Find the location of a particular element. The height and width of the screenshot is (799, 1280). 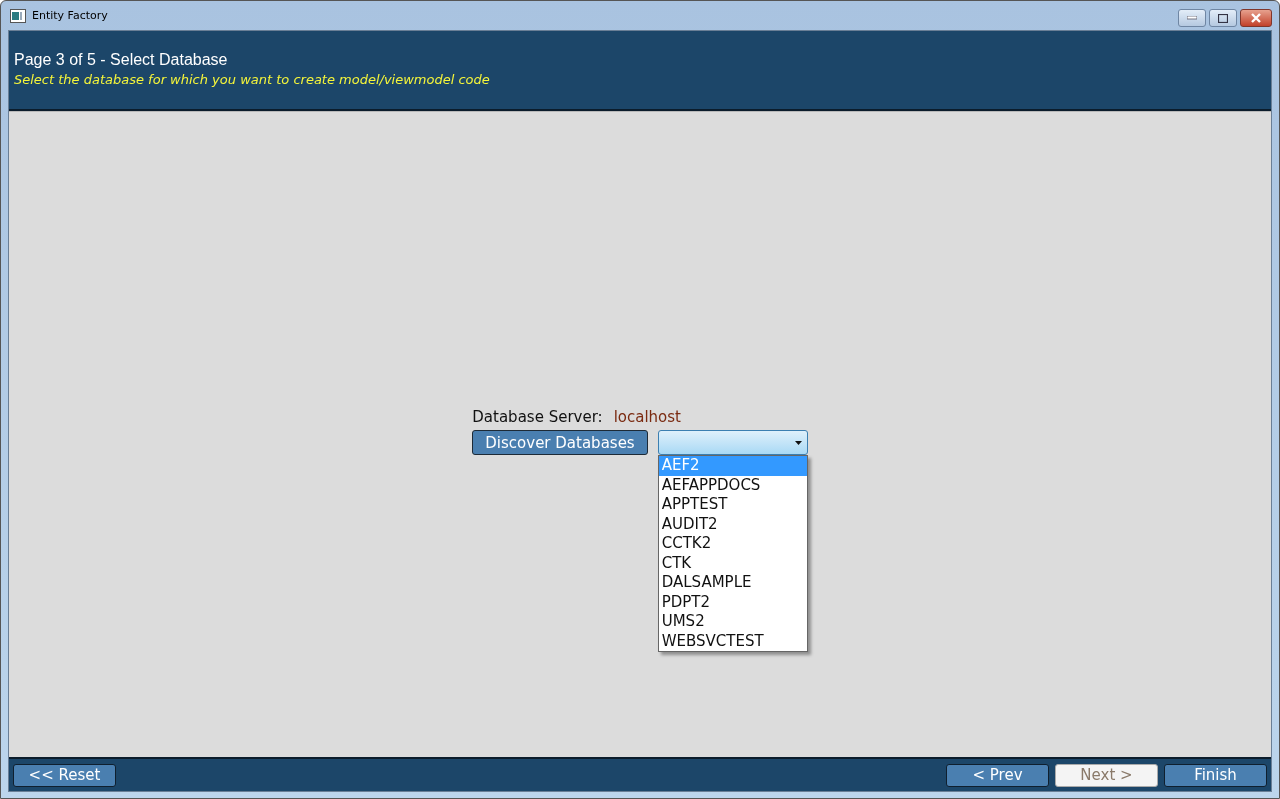

page-title: Page 3 of 5 - Select Database is located at coordinates (121, 60).